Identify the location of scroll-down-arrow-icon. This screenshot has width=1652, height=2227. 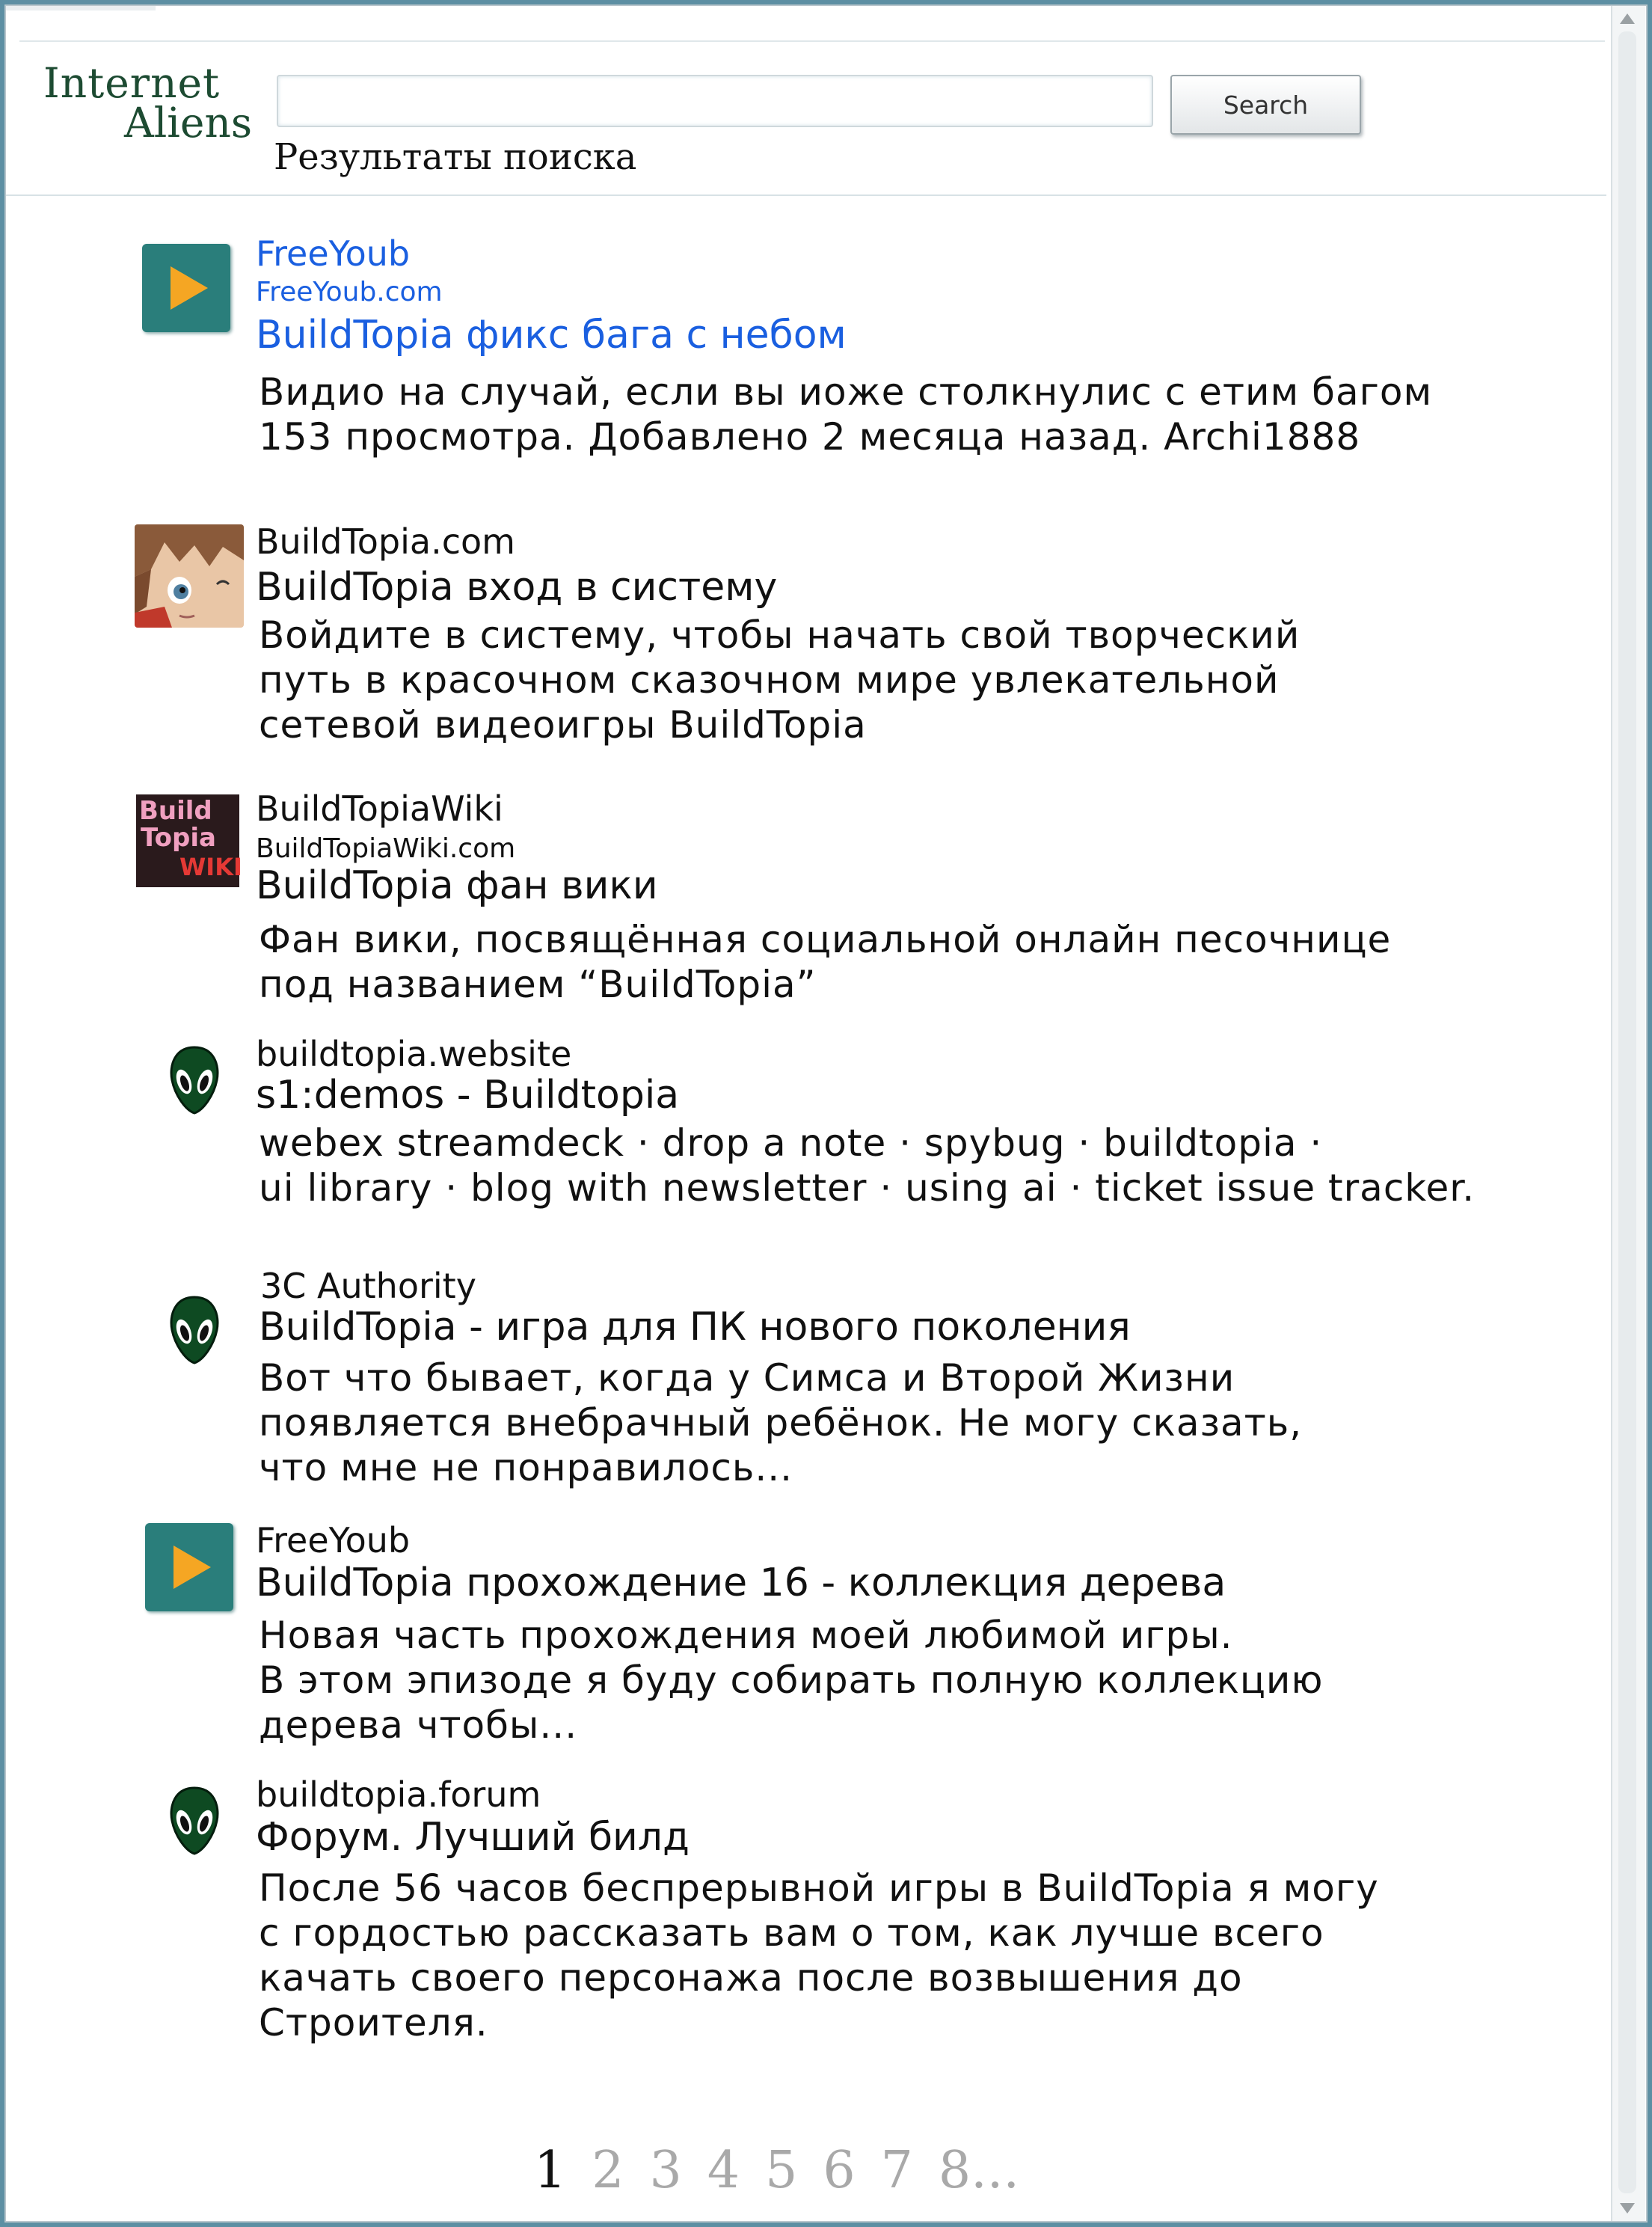
(1627, 2208).